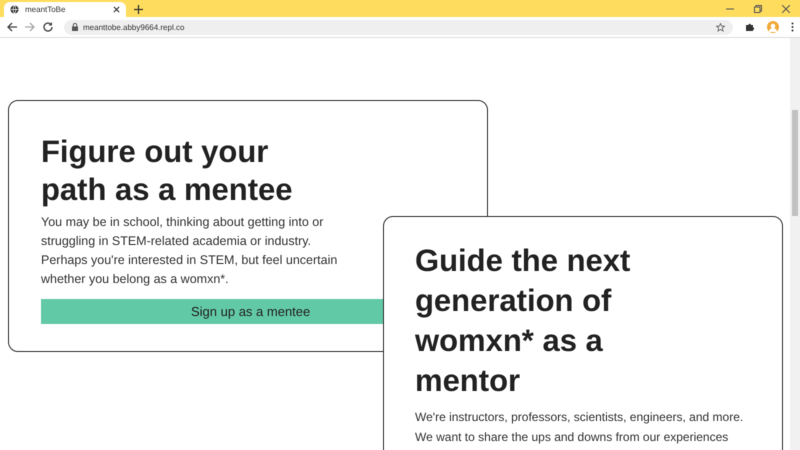 The width and height of the screenshot is (800, 450). I want to click on browser-tab: meantToBe, so click(65, 9).